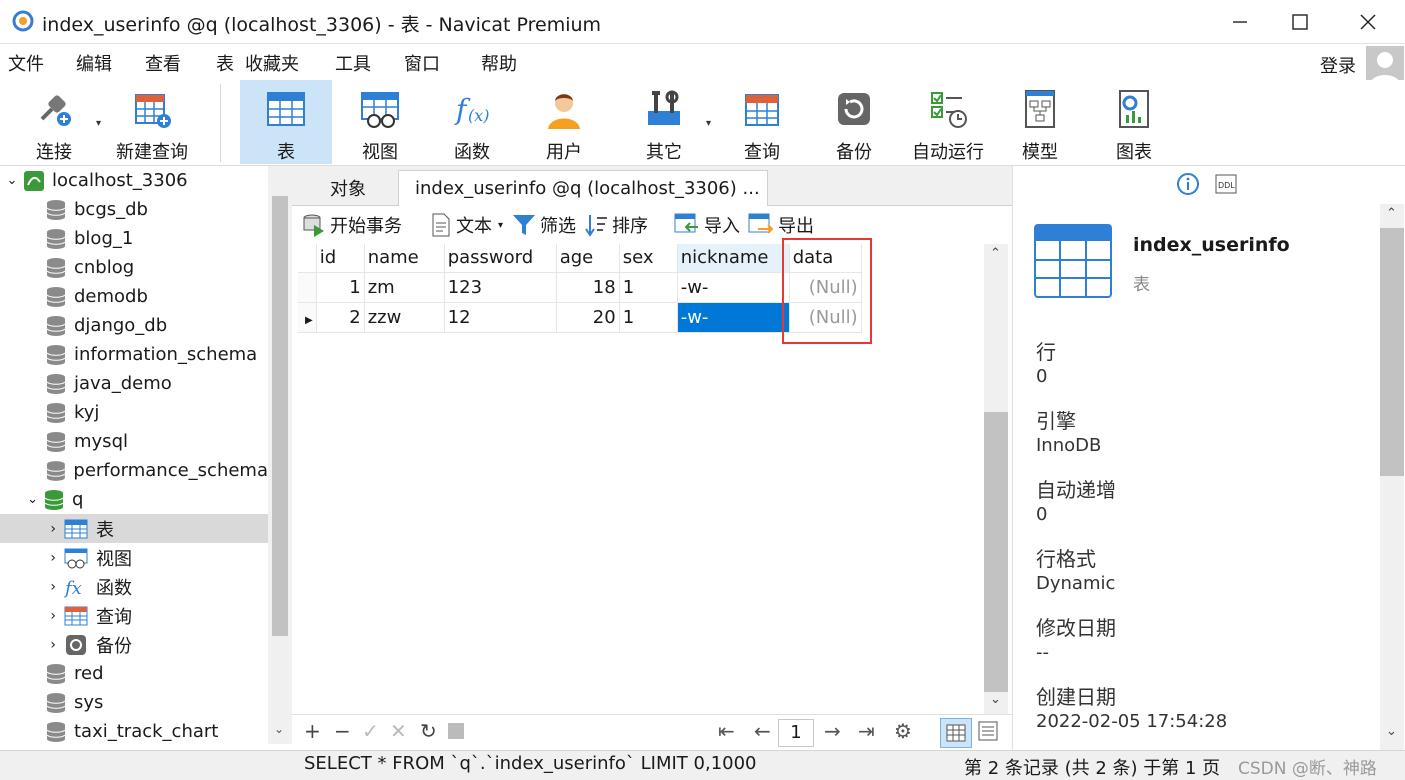 This screenshot has height=780, width=1405. Describe the element at coordinates (340, 287) in the screenshot. I see `cell-id: 1` at that location.